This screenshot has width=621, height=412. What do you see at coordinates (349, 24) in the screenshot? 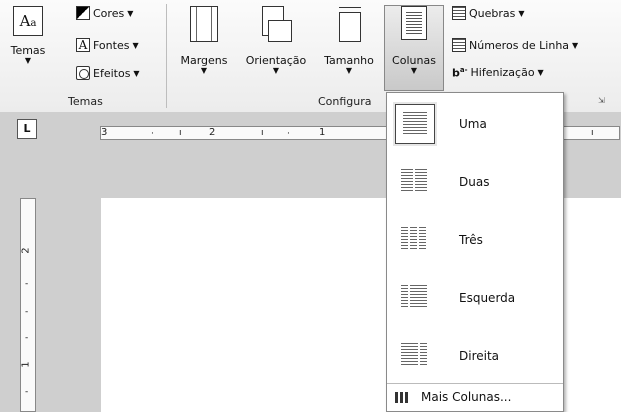
I see `size-icon` at bounding box center [349, 24].